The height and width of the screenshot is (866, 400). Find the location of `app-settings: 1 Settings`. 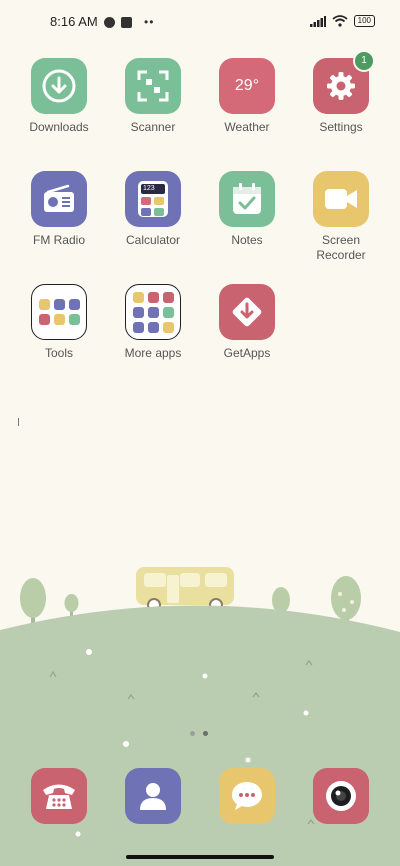

app-settings: 1 Settings is located at coordinates (341, 92).